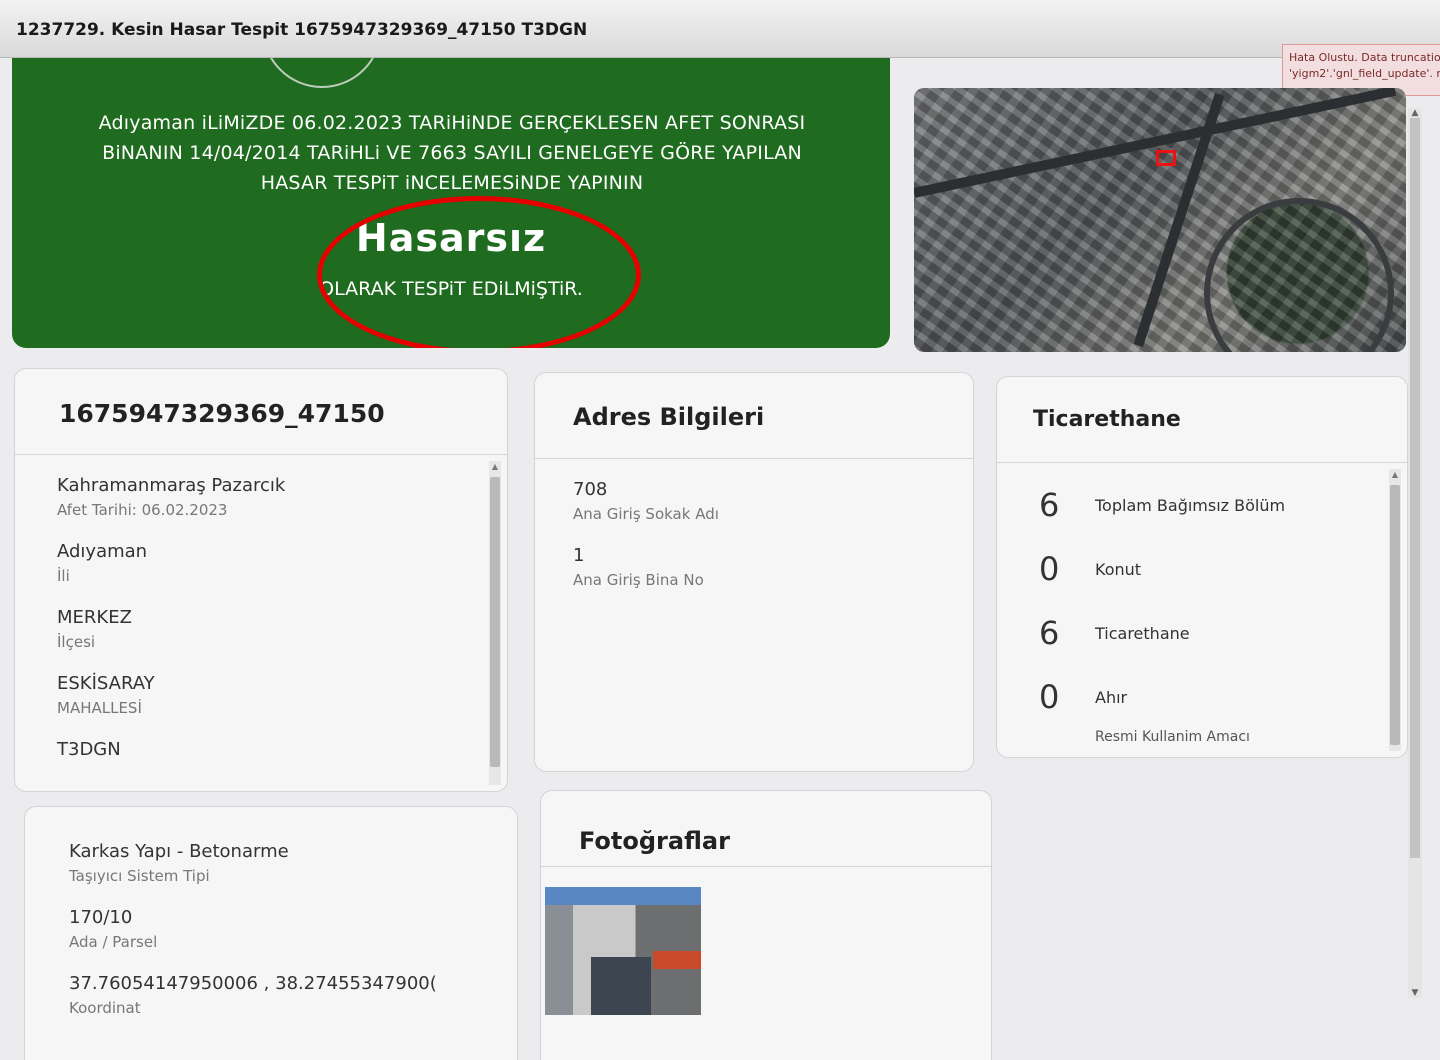 Image resolution: width=1440 pixels, height=1060 pixels. I want to click on building-photo-thumbnail, so click(623, 951).